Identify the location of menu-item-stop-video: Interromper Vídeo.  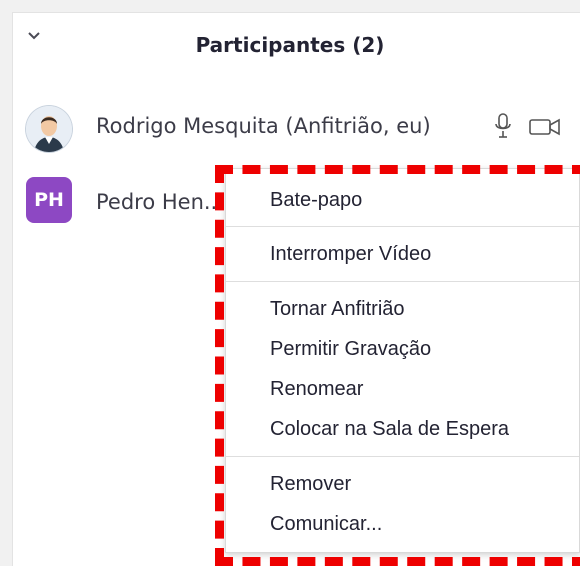
(402, 255).